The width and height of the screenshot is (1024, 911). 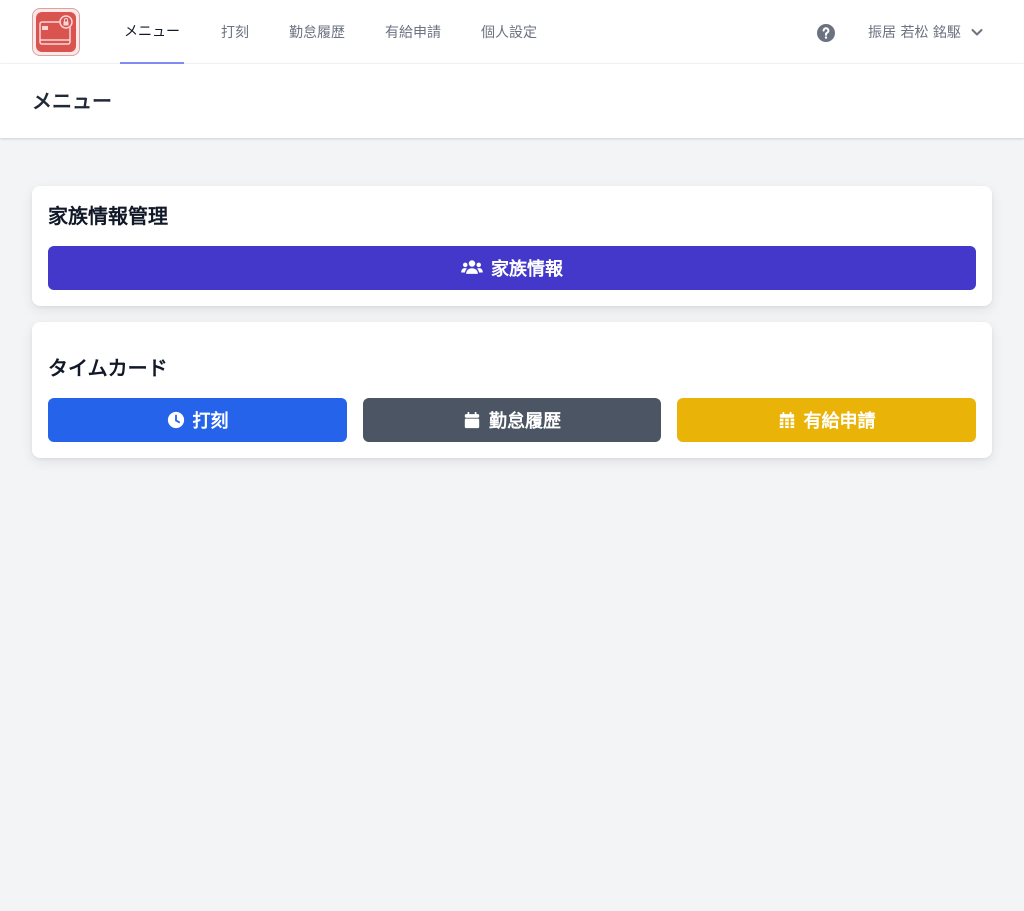 I want to click on nav-item-menu: メニュー, so click(x=152, y=32).